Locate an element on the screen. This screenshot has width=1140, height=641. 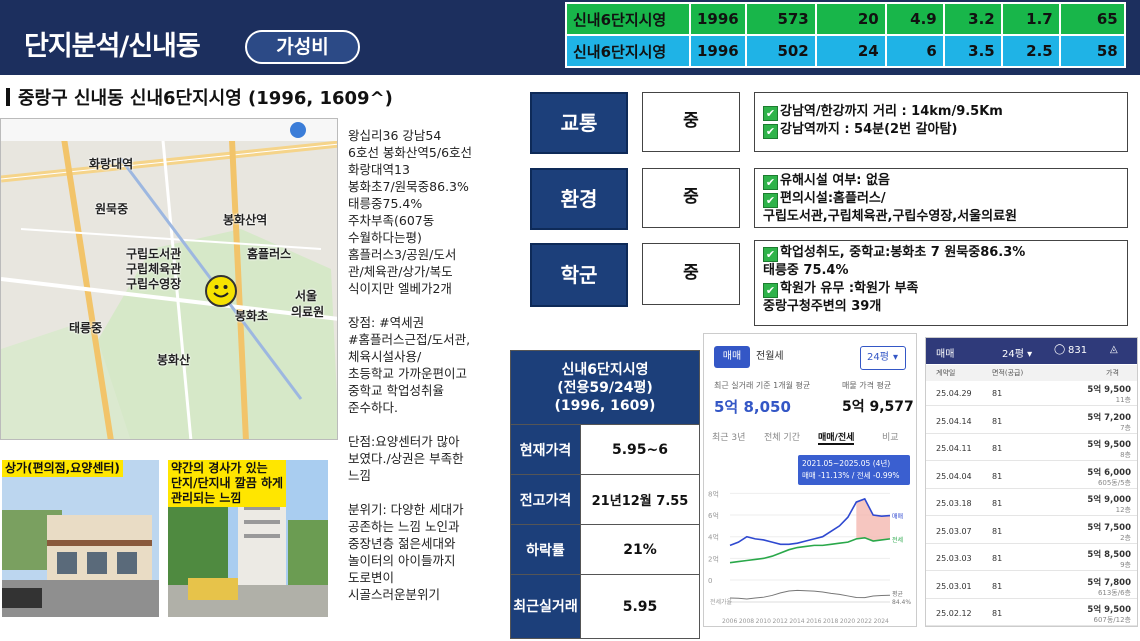
table-row: 최근실거래 5.95 is located at coordinates (605, 606).